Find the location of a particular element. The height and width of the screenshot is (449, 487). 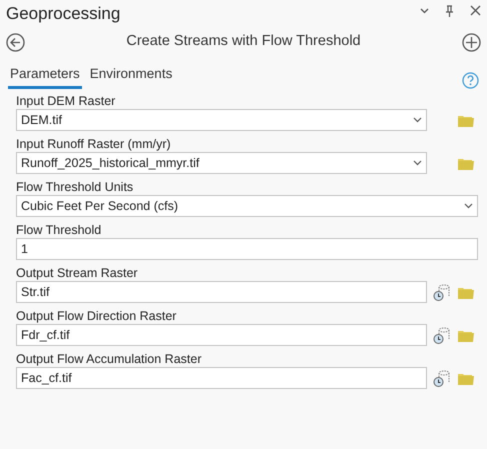

dropdown-field: Runoff_2025_historical_mmyr.tif is located at coordinates (221, 163).